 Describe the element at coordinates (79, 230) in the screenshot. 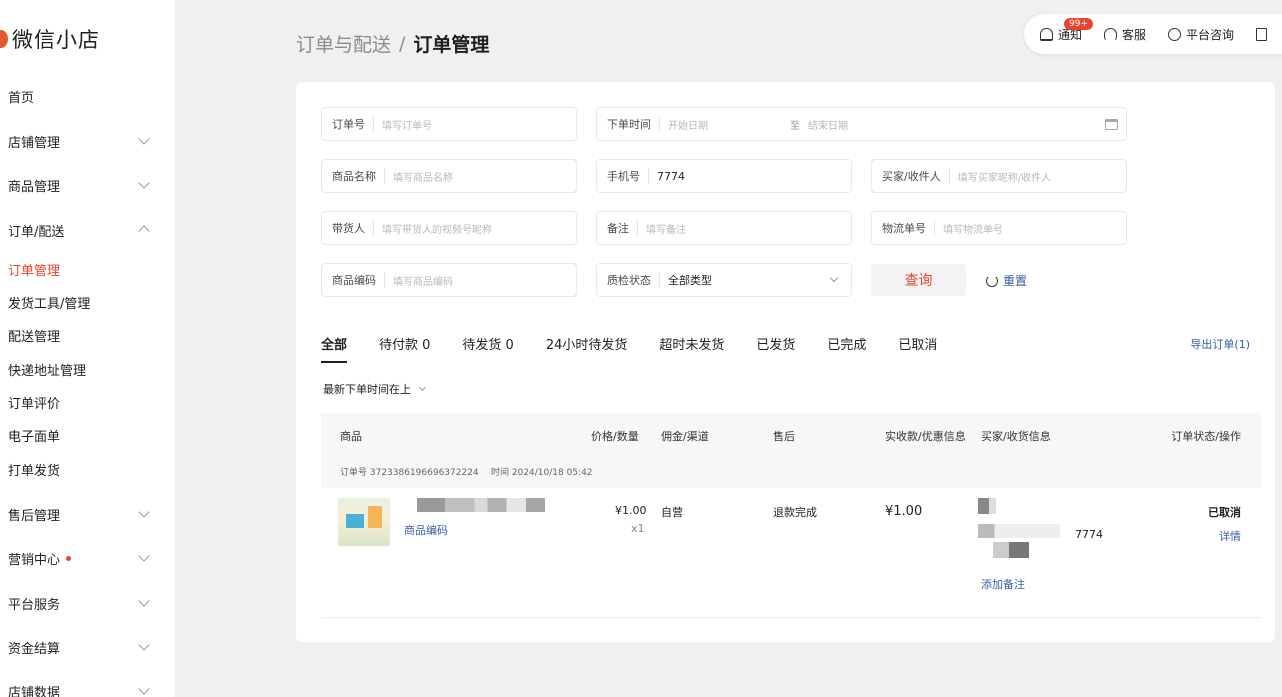

I see `sidebar-item-orders: 订单/配送` at that location.